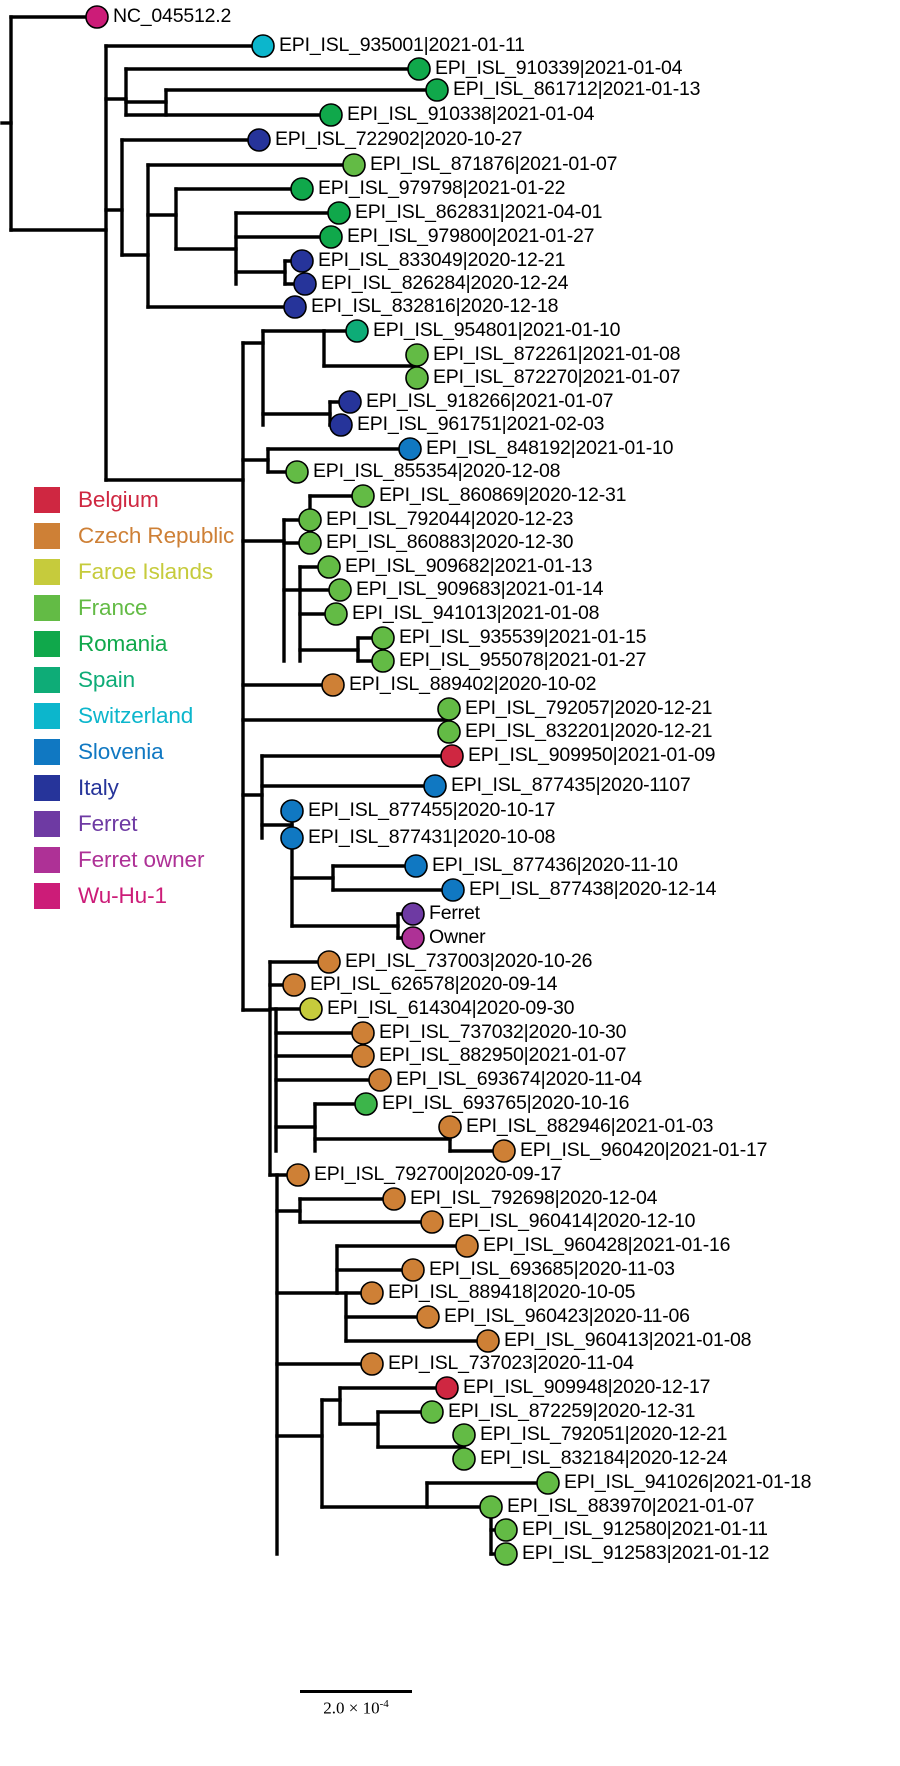 Image resolution: width=900 pixels, height=1766 pixels. What do you see at coordinates (149, 716) in the screenshot?
I see `legend-item: Switzerland` at bounding box center [149, 716].